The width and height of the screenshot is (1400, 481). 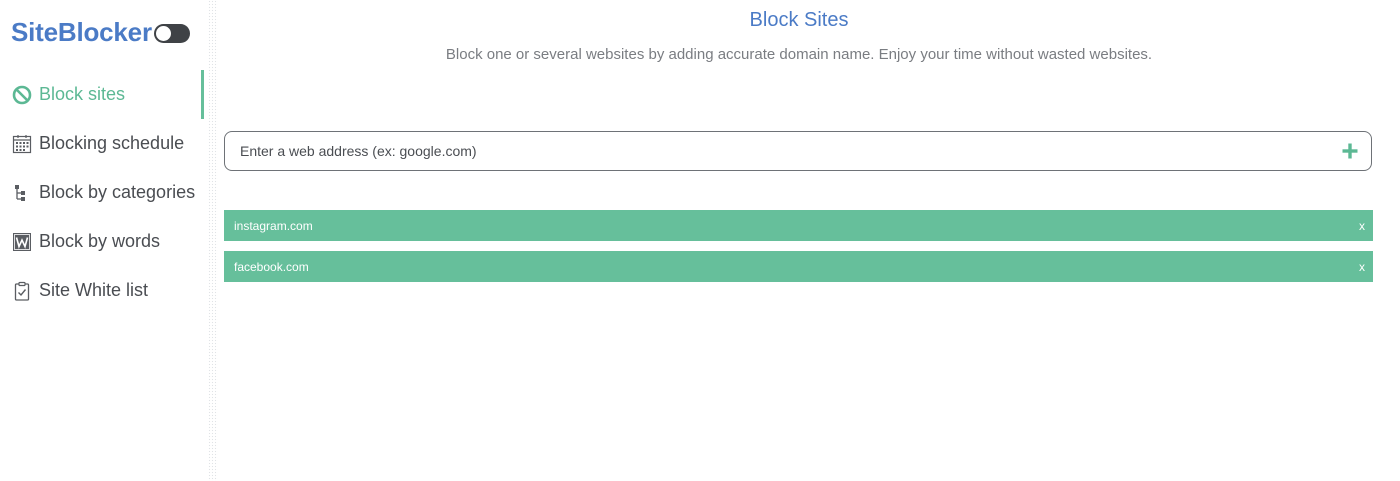 I want to click on page-title: Block Sites, so click(x=799, y=20).